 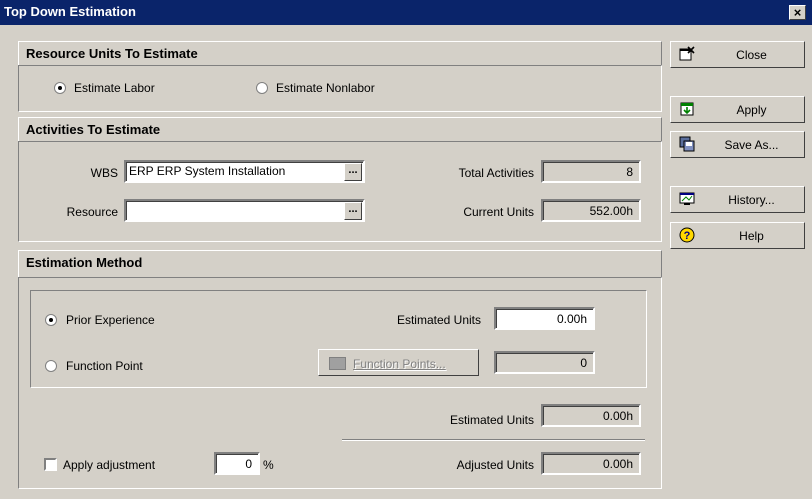 What do you see at coordinates (493, 440) in the screenshot?
I see `divider` at bounding box center [493, 440].